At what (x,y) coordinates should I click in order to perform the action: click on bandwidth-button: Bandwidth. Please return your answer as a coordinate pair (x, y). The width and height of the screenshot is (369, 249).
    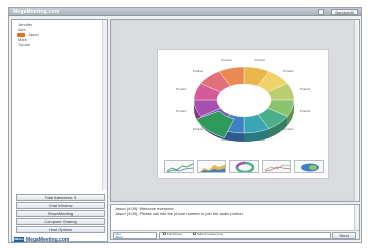
    Looking at the image, I should click on (344, 12).